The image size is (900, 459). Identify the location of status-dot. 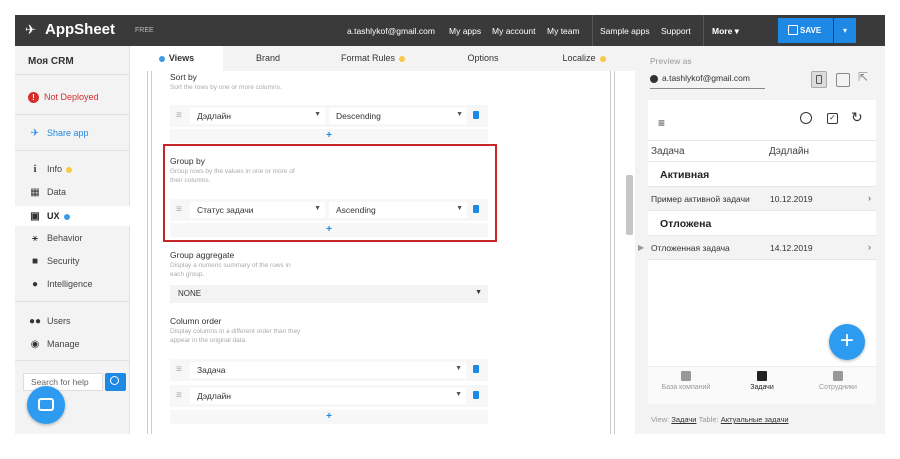
(161, 58).